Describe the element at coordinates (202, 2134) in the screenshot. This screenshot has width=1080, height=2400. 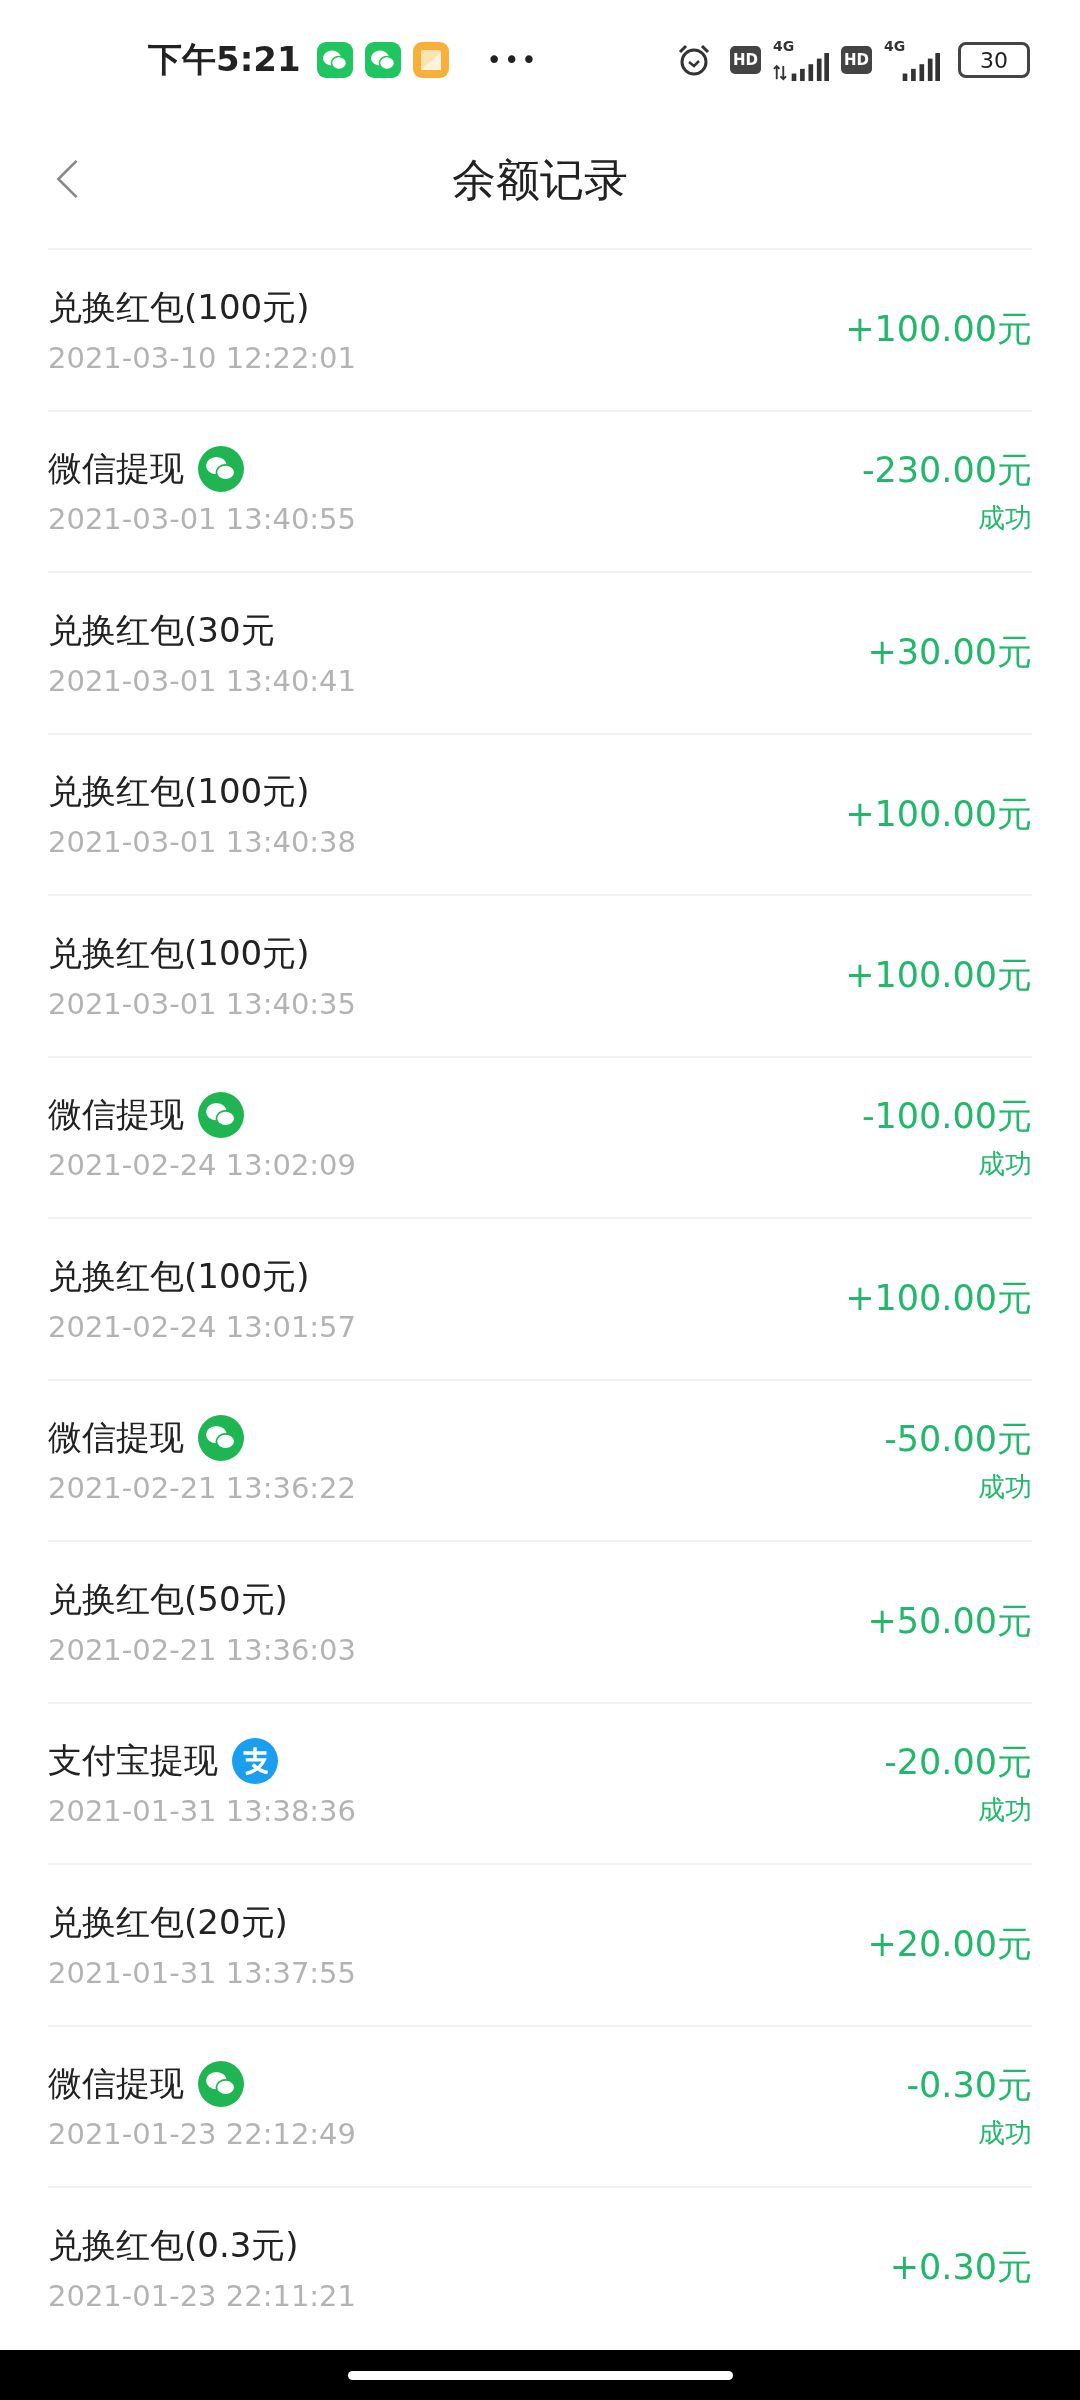
I see `record-date: 2021-01-23 22:12:49` at that location.